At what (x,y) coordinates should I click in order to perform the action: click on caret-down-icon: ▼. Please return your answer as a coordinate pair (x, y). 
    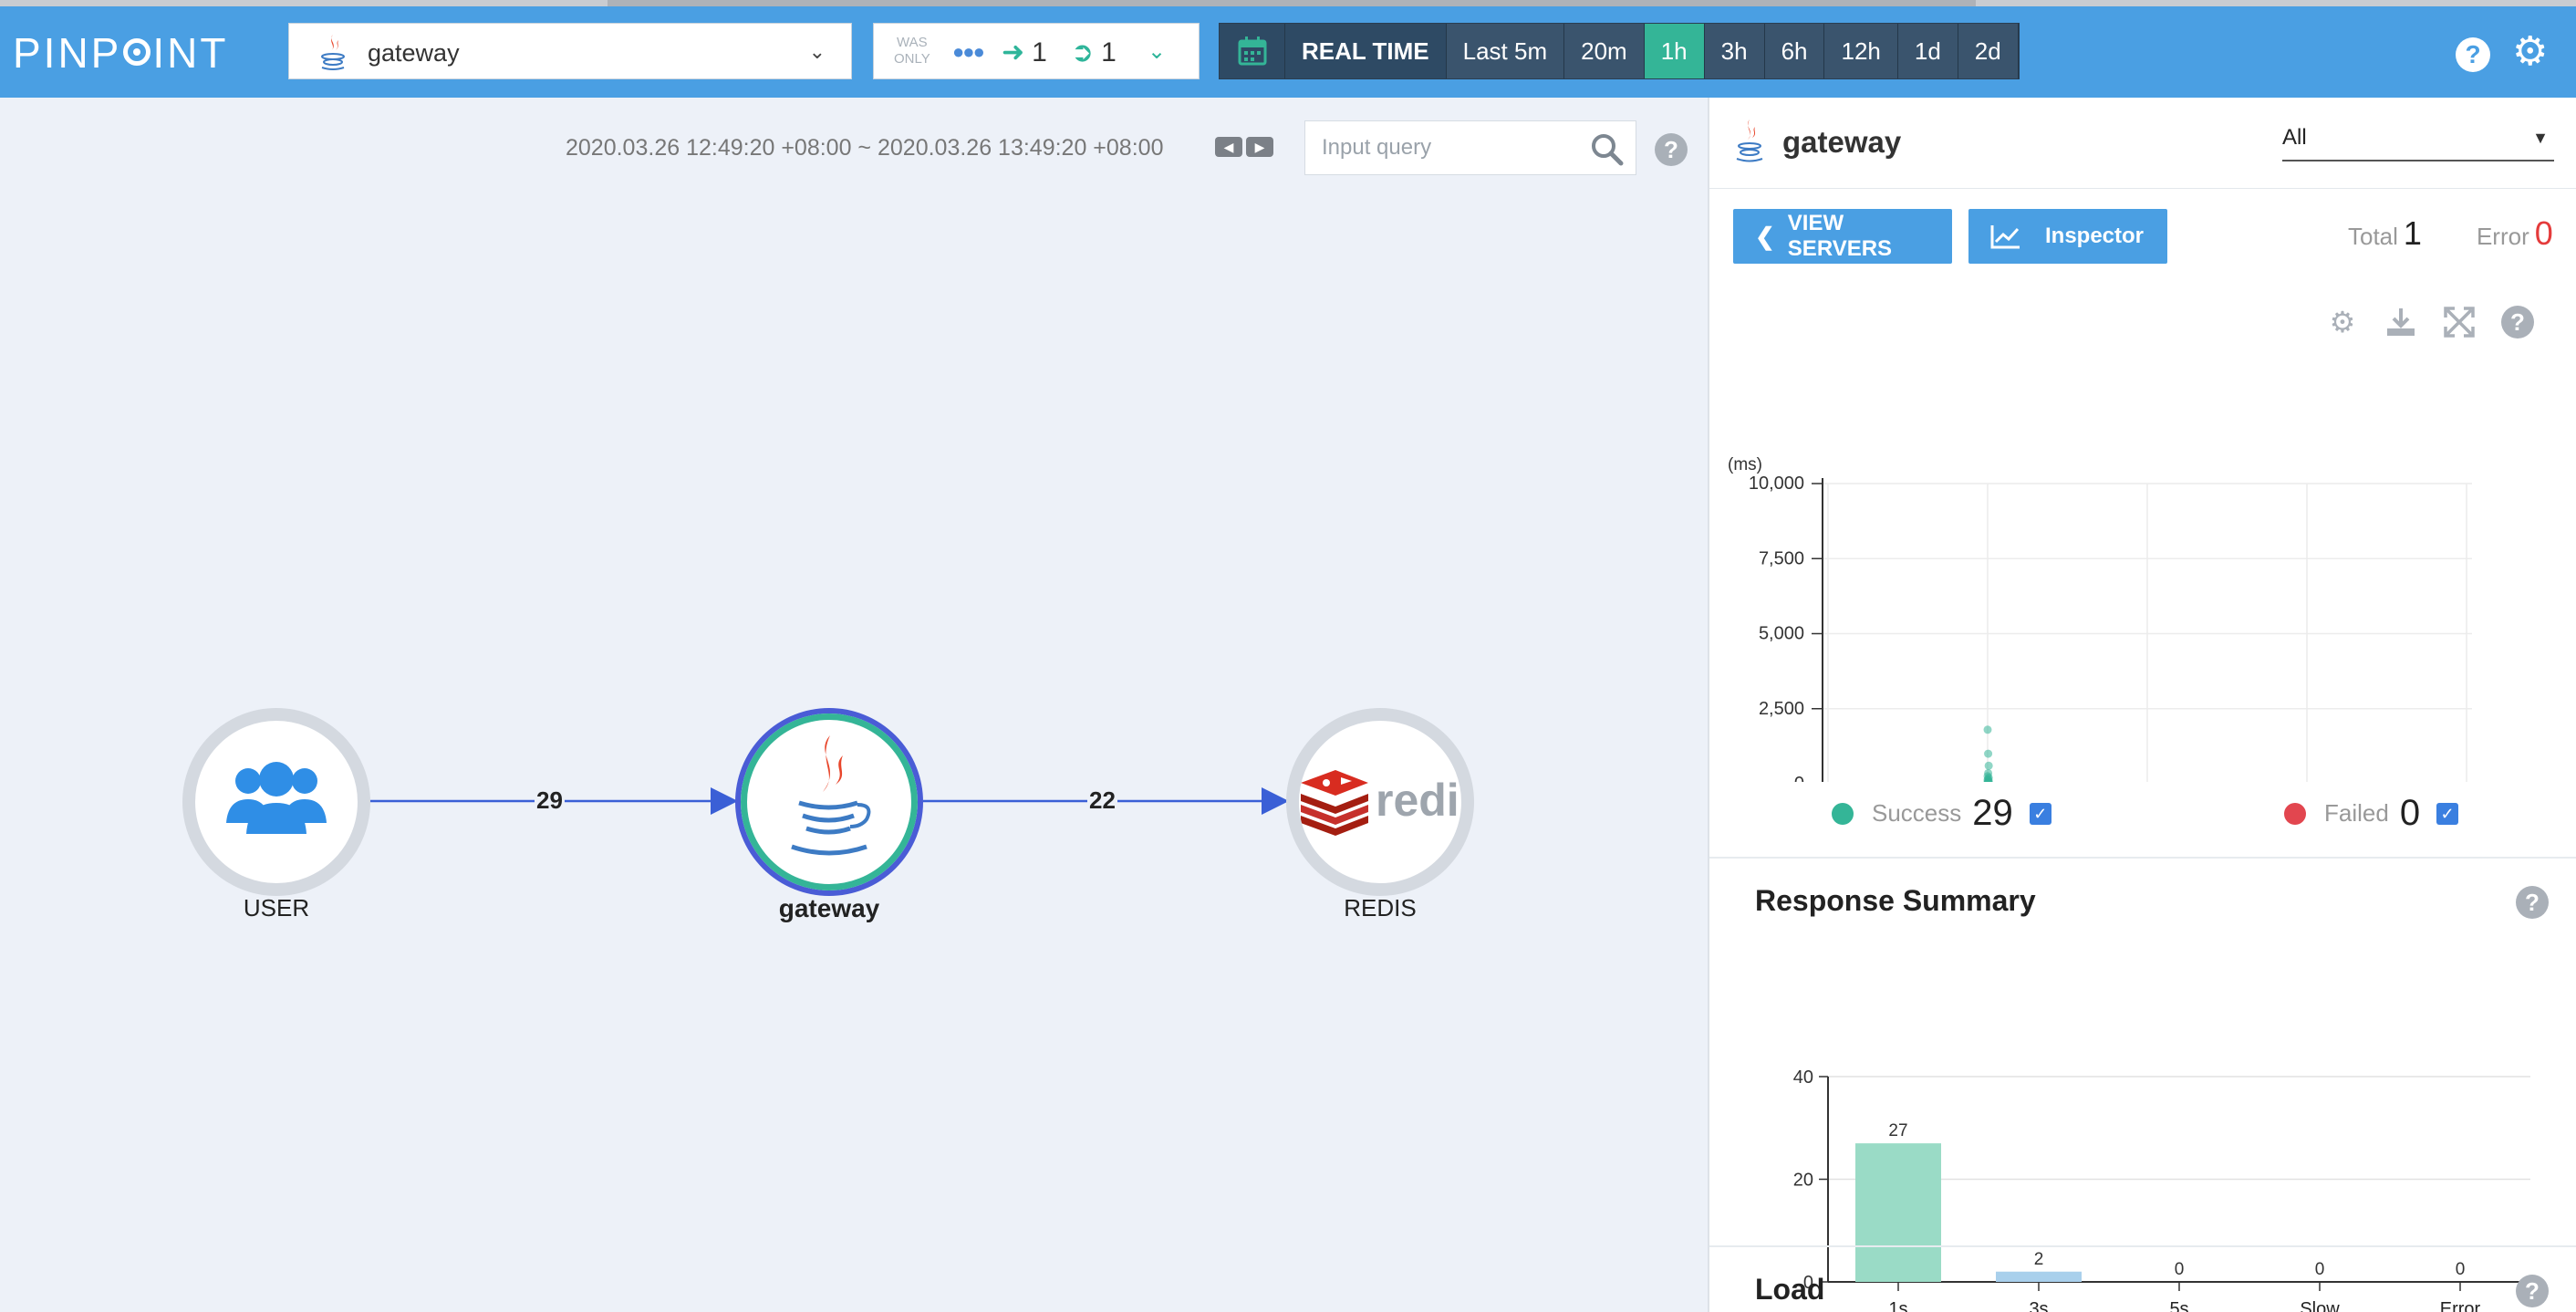
    Looking at the image, I should click on (2540, 138).